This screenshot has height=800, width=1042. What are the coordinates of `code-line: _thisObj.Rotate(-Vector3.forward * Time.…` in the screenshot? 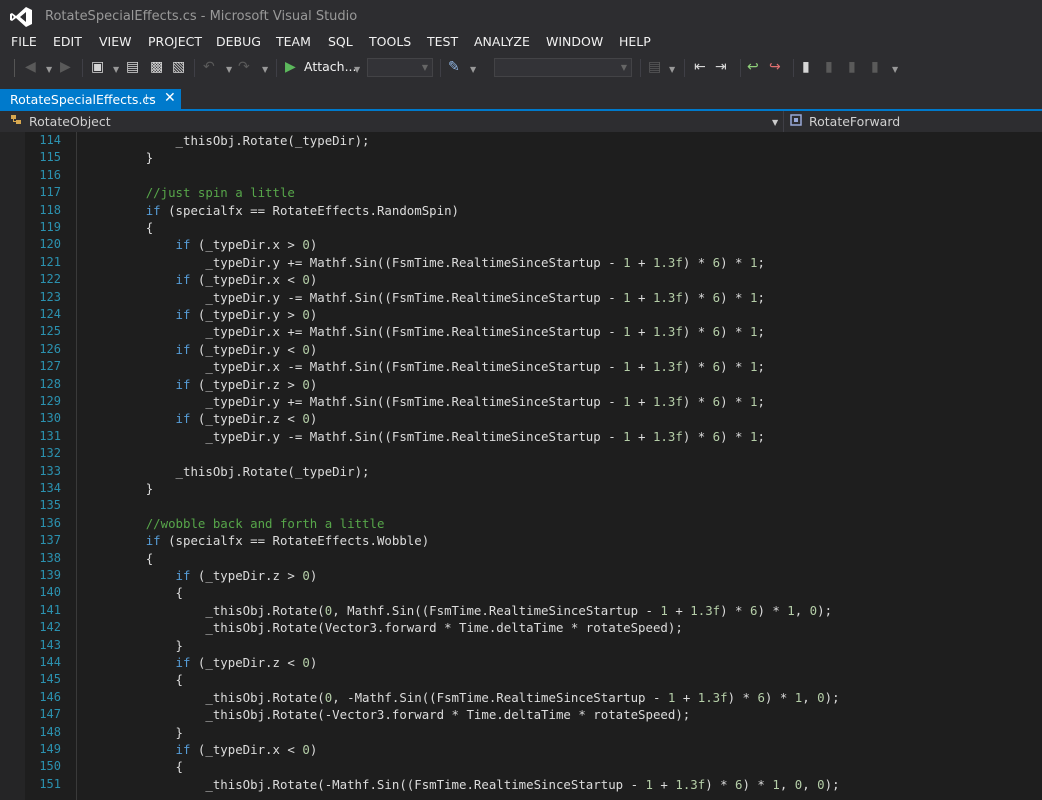 It's located at (388, 714).